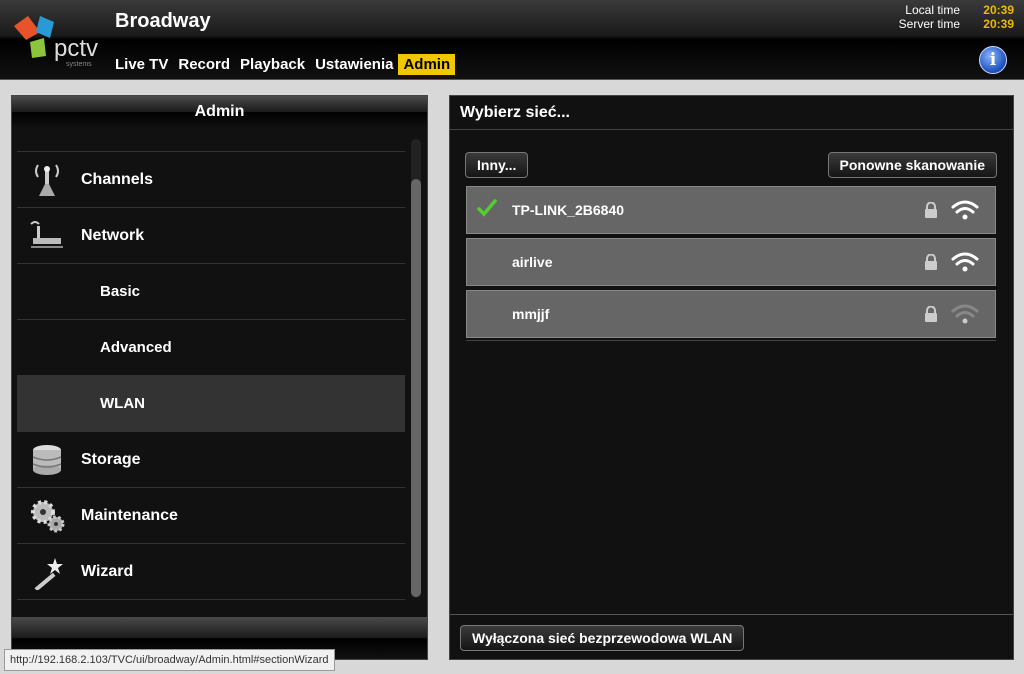 The image size is (1024, 674). I want to click on menu-item-channels: Channels, so click(211, 179).